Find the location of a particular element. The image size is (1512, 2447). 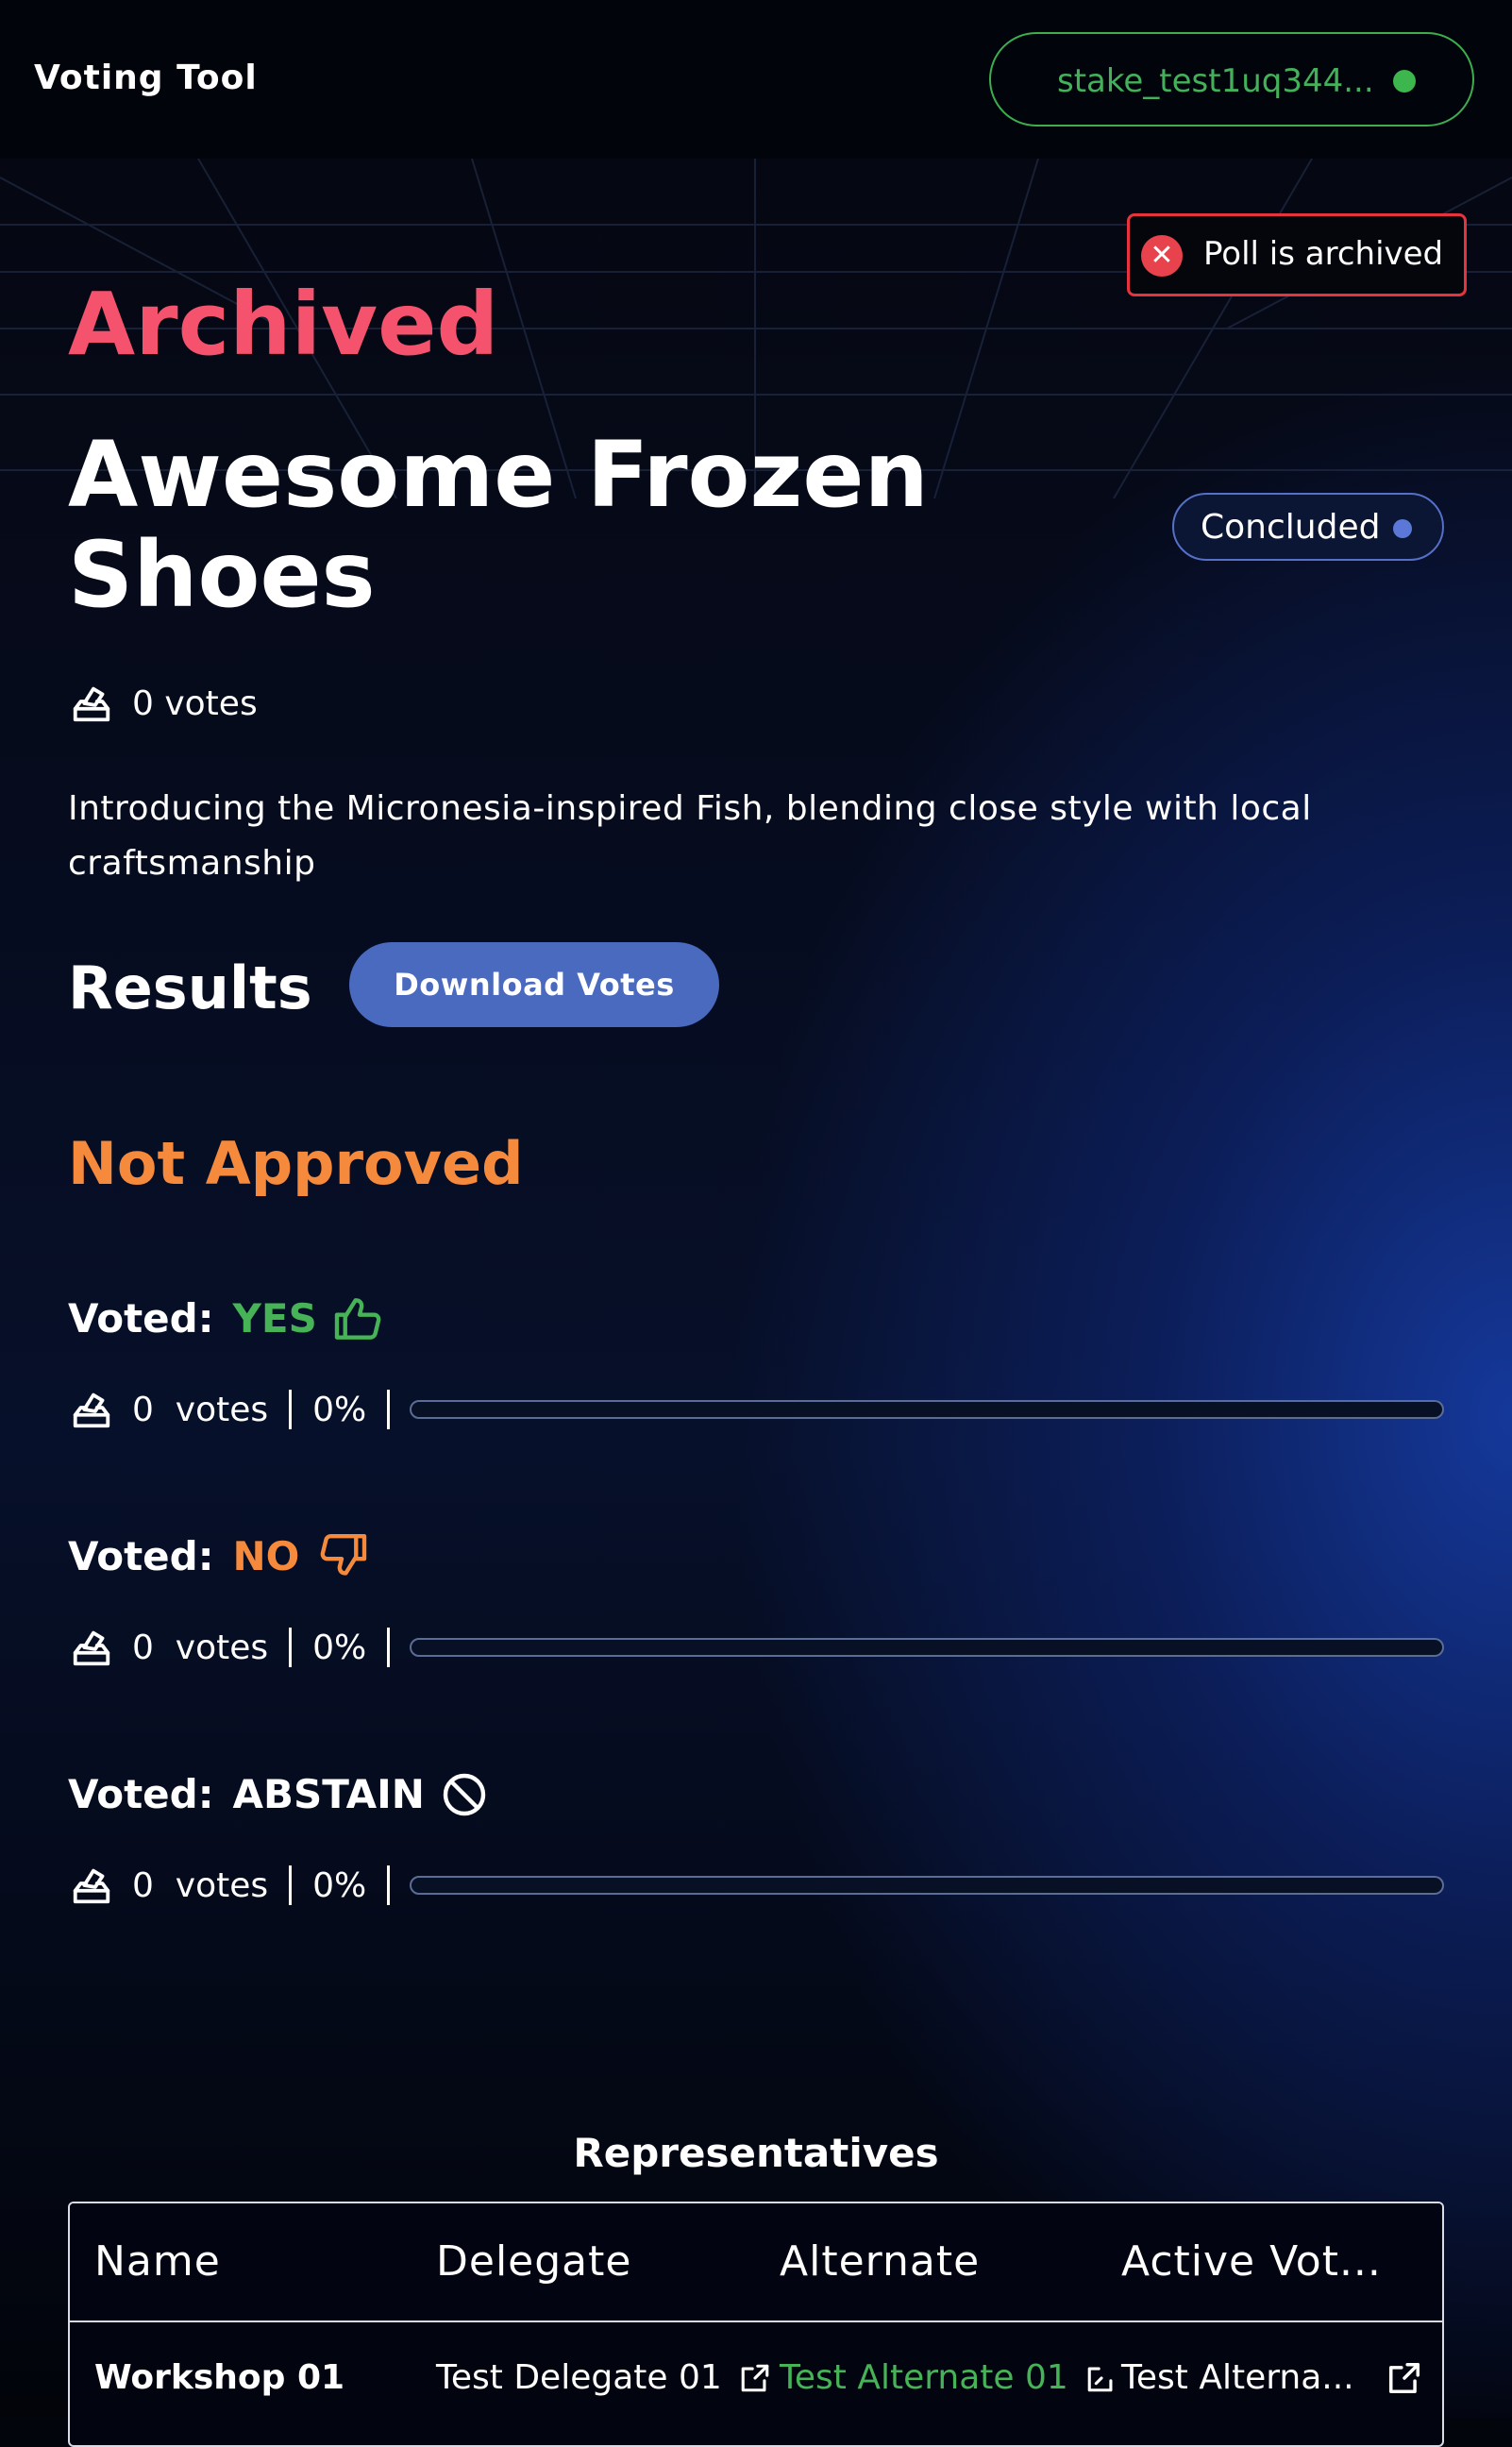

alternate-name: Test Alternate 01 is located at coordinates (924, 2377).